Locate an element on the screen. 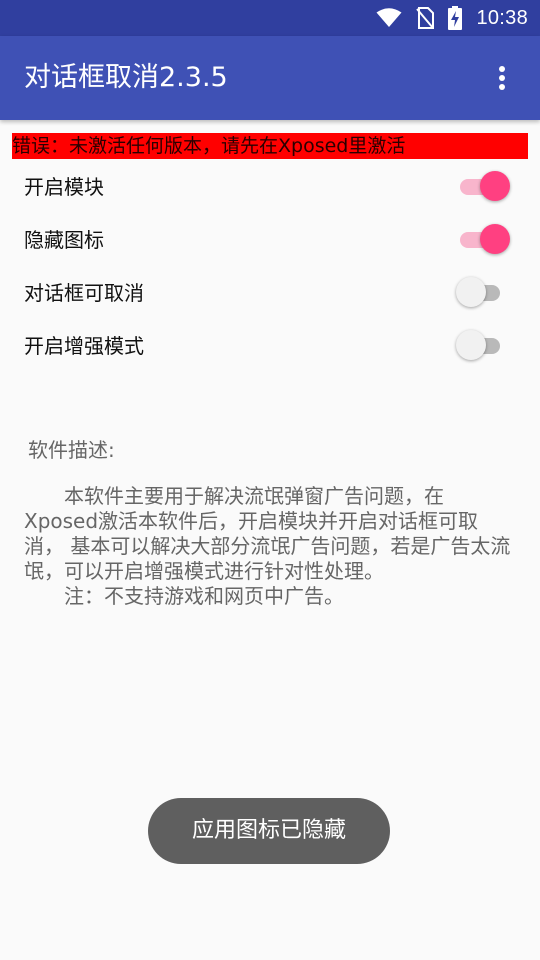 The width and height of the screenshot is (540, 960). enhanced-mode-switch is located at coordinates (478, 345).